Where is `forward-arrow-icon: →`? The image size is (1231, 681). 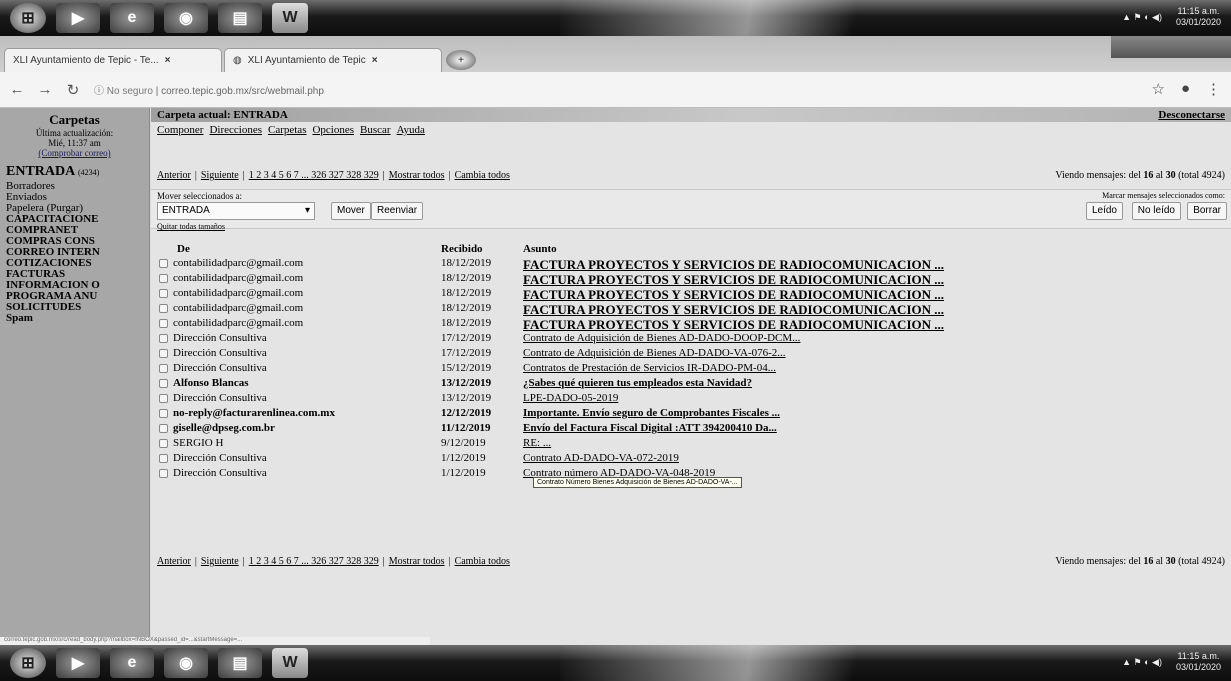 forward-arrow-icon: → is located at coordinates (45, 89).